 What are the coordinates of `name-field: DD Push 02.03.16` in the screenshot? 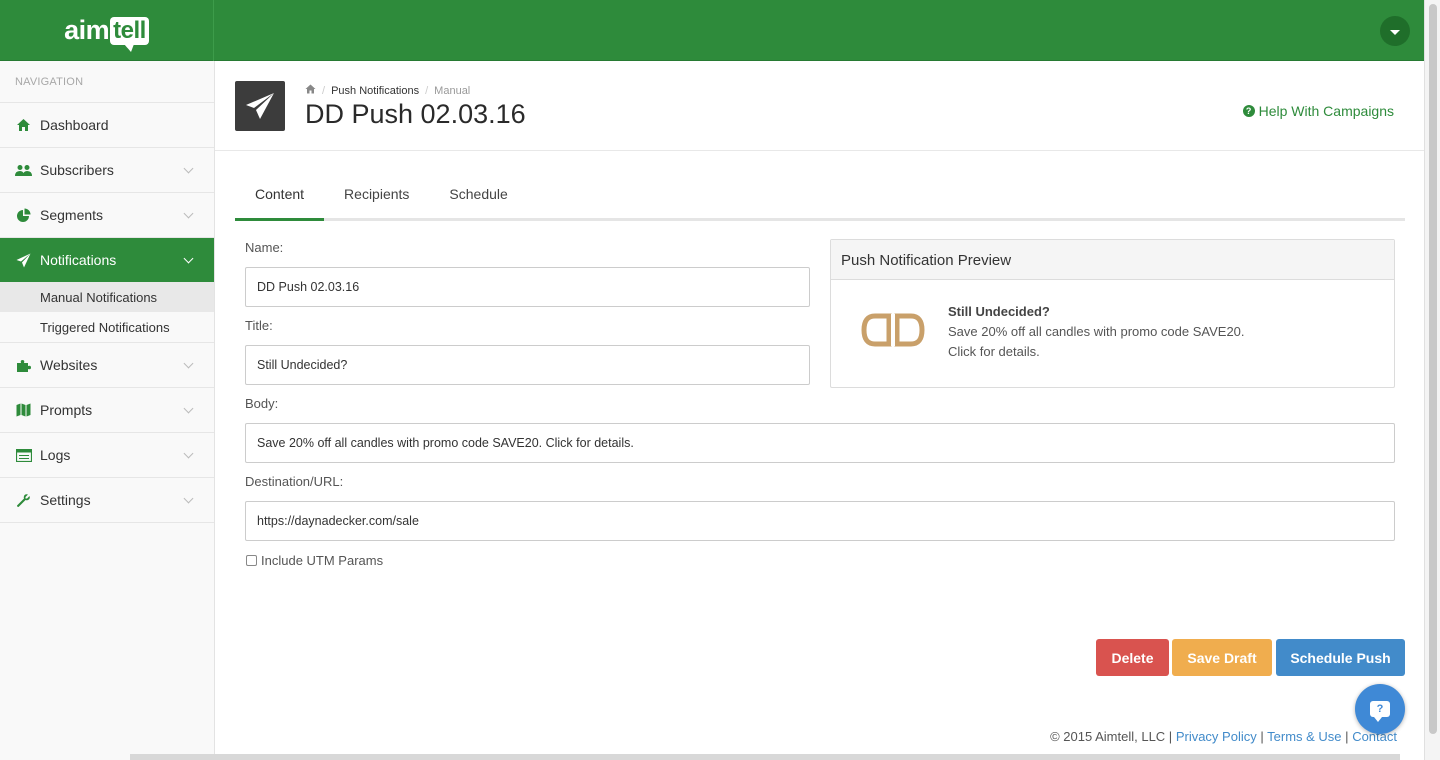 It's located at (527, 287).